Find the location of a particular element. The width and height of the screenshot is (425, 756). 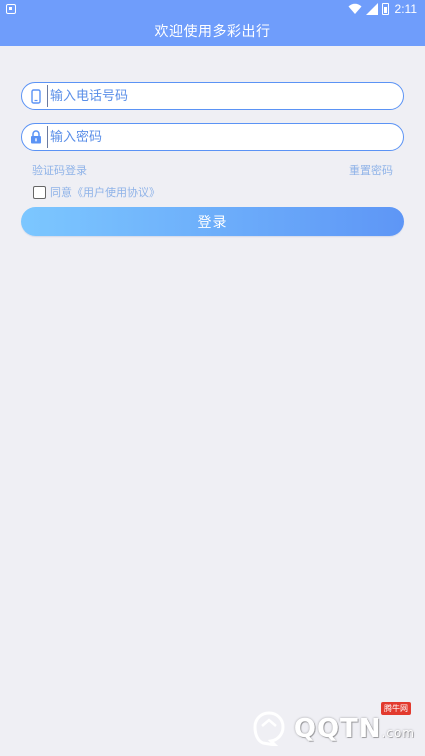

password-input is located at coordinates (225, 137).